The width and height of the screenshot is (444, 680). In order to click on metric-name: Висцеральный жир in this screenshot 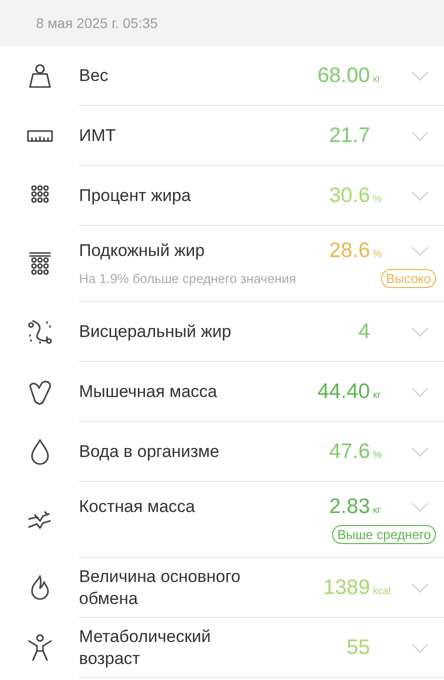, I will do `click(155, 331)`.